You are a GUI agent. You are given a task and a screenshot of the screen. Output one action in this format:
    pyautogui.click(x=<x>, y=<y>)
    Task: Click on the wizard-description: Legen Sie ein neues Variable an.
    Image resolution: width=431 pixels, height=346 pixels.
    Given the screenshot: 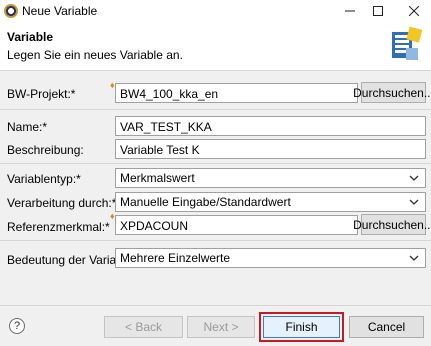 What is the action you would take?
    pyautogui.click(x=95, y=55)
    